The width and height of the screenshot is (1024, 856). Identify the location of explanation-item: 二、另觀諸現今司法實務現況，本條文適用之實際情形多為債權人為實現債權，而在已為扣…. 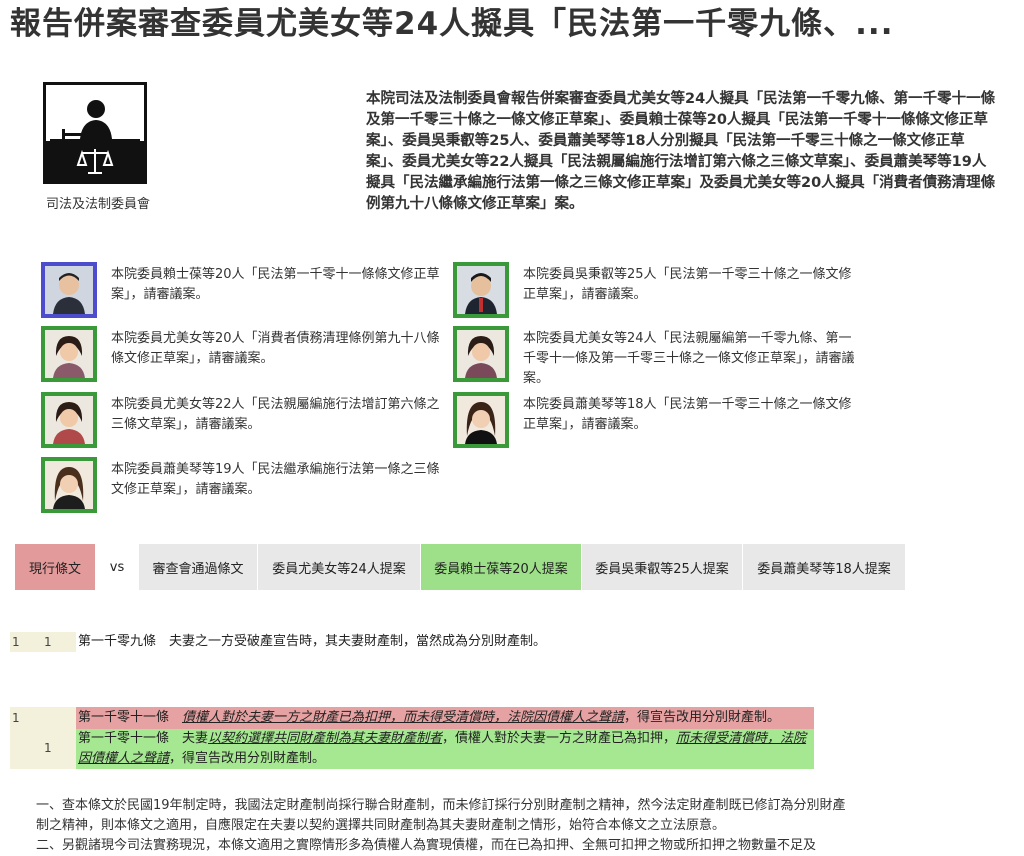
(426, 845).